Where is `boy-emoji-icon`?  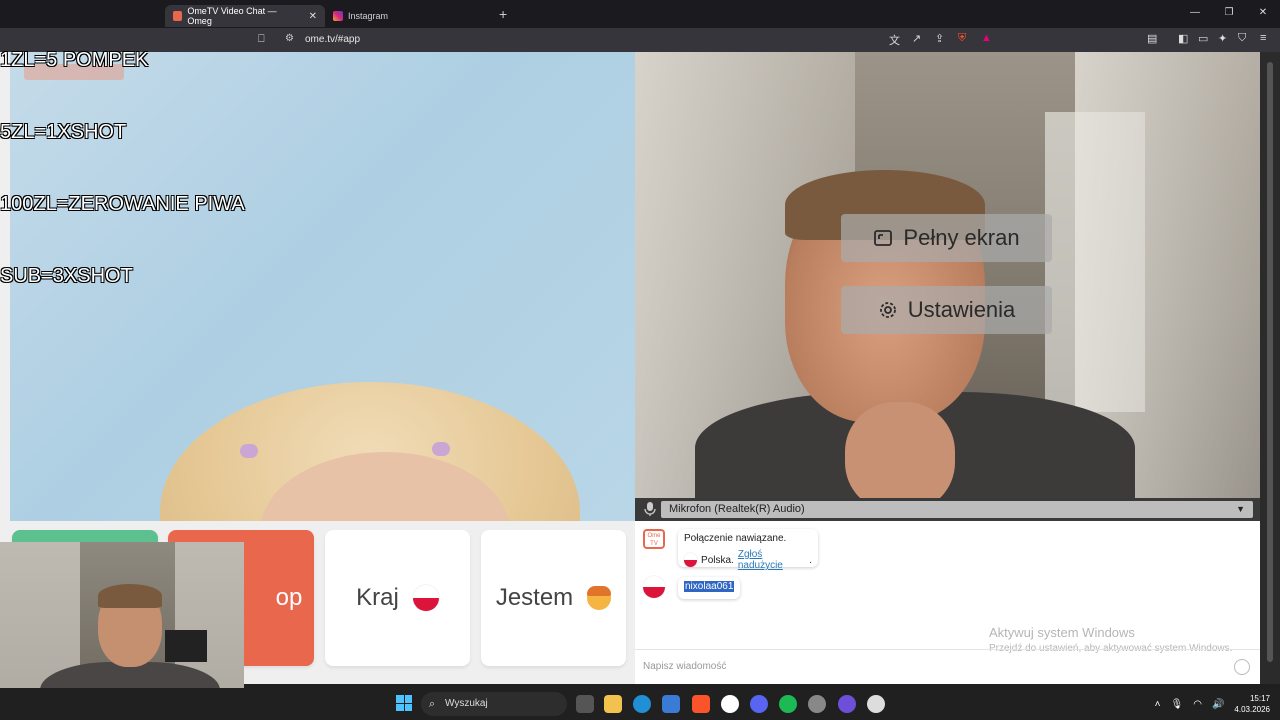 boy-emoji-icon is located at coordinates (599, 598).